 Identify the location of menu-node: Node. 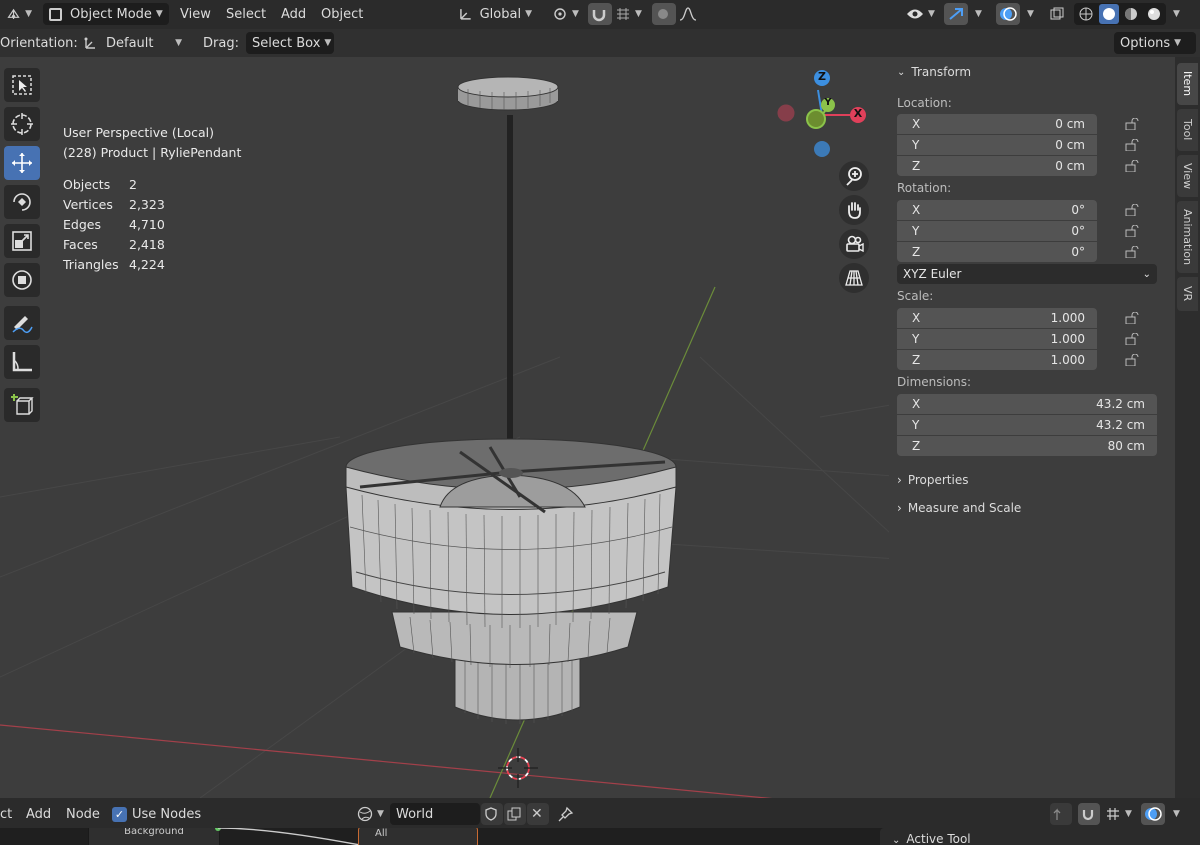
(83, 814).